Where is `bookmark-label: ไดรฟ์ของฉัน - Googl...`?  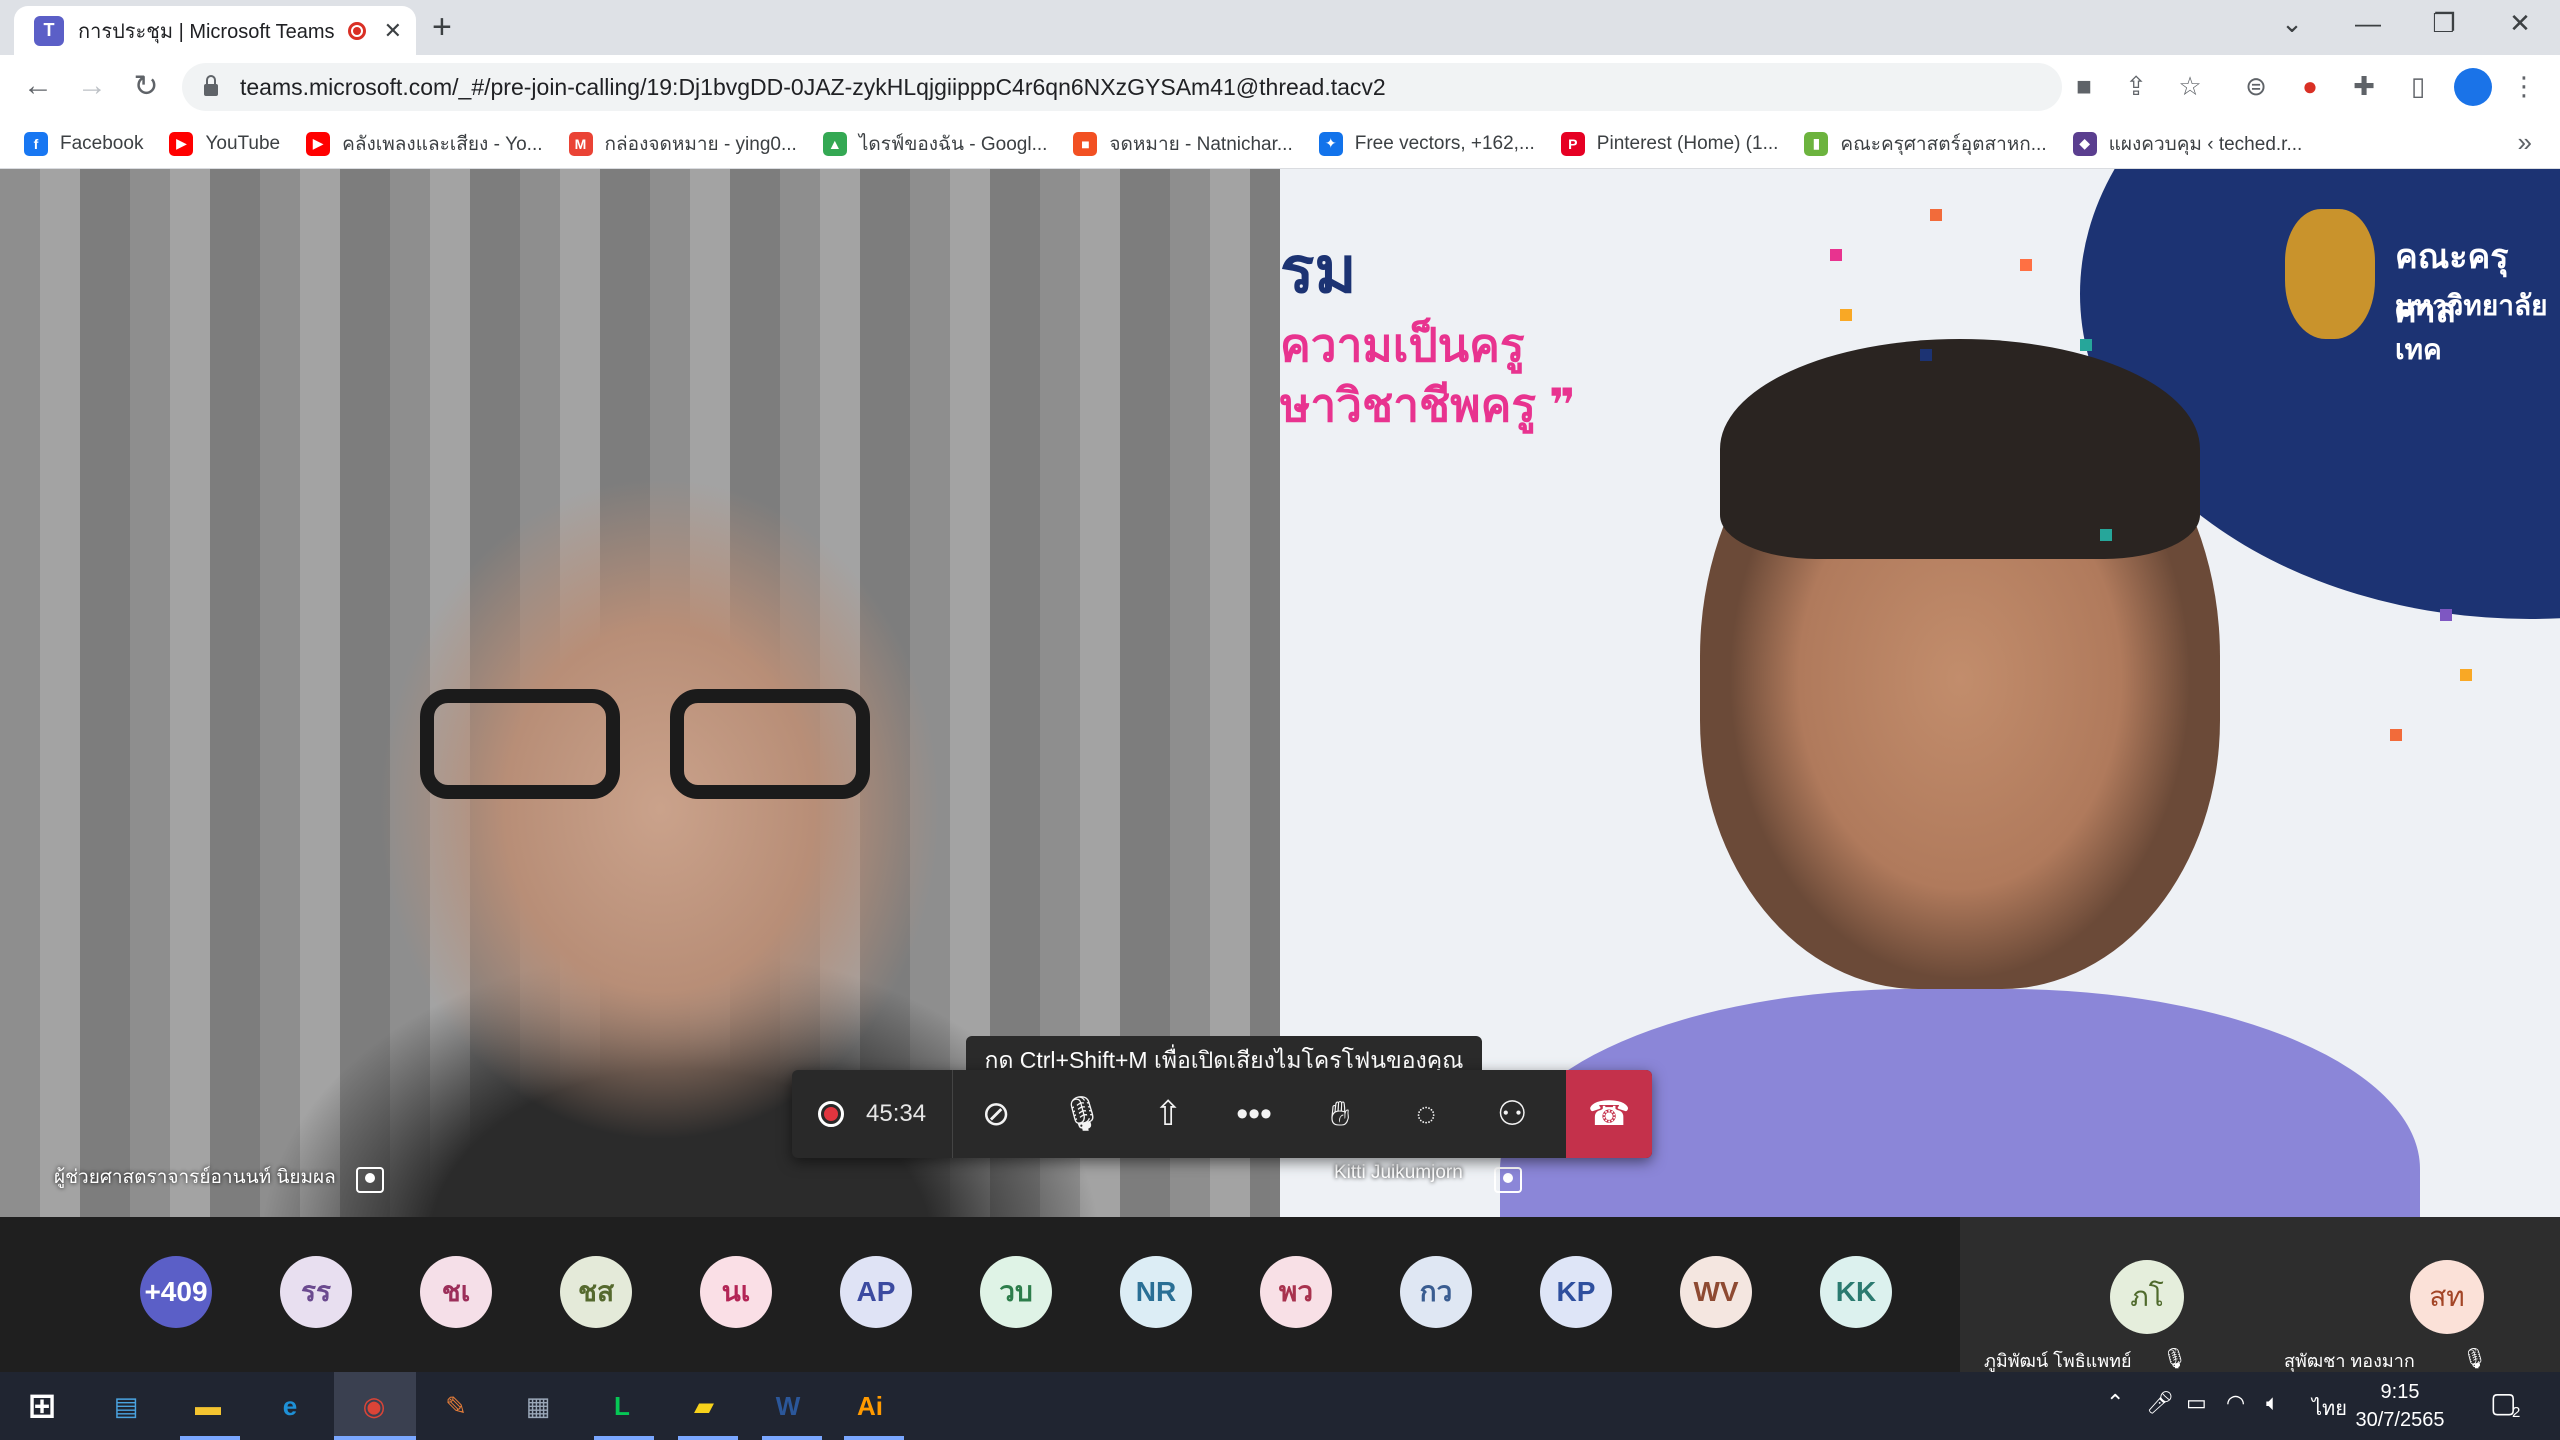 bookmark-label: ไดรฟ์ของฉัน - Googl... is located at coordinates (953, 144).